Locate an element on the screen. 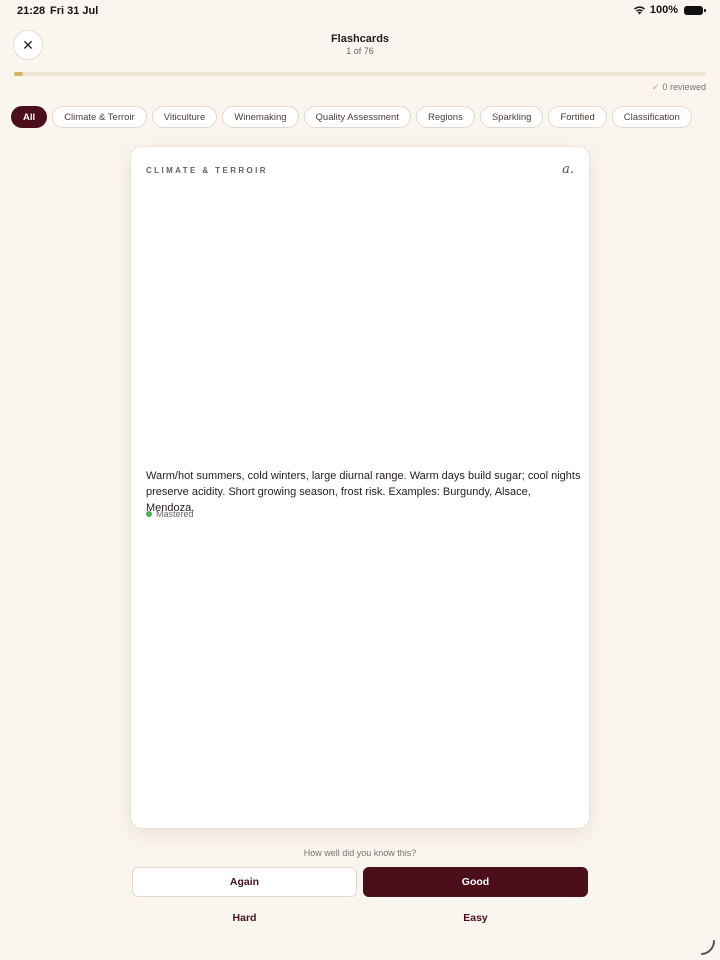  status-bar: 21:28 Fri 31 Jul 100% is located at coordinates (360, 12).